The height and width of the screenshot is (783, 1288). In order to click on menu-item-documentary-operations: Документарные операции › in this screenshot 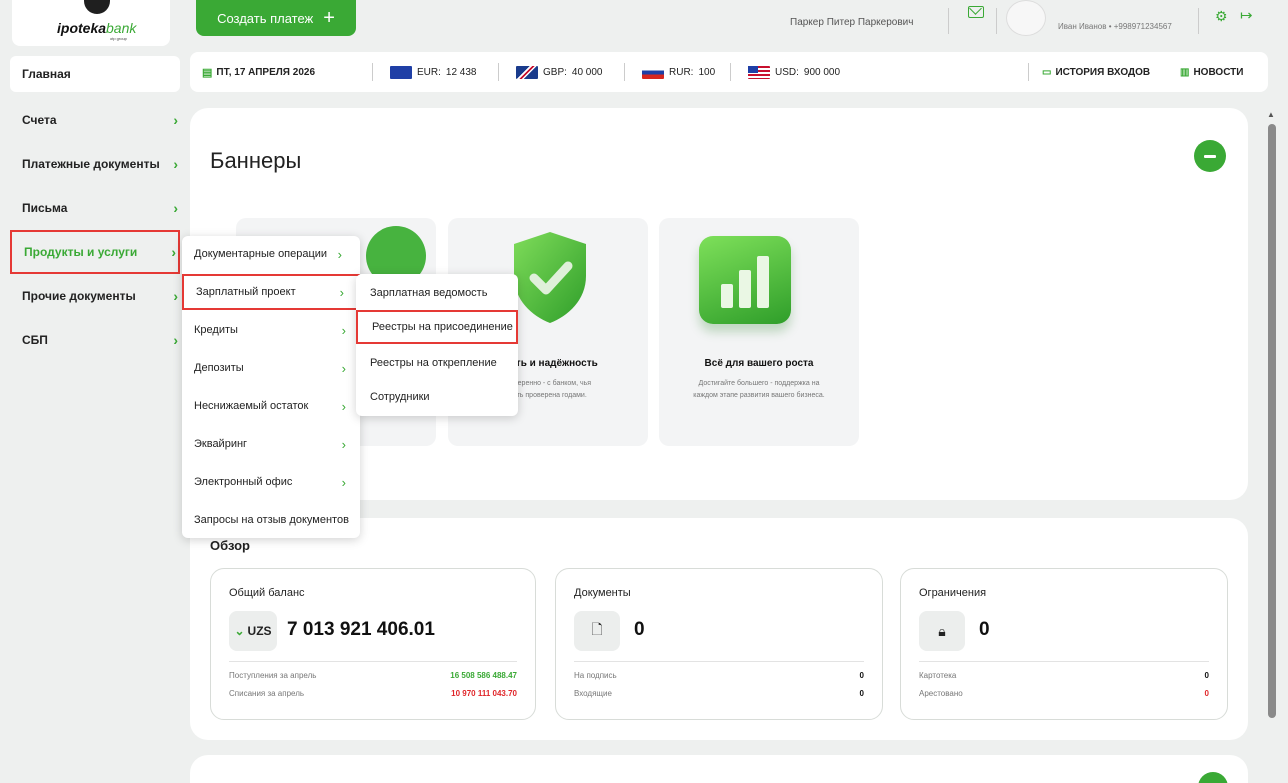, I will do `click(271, 254)`.